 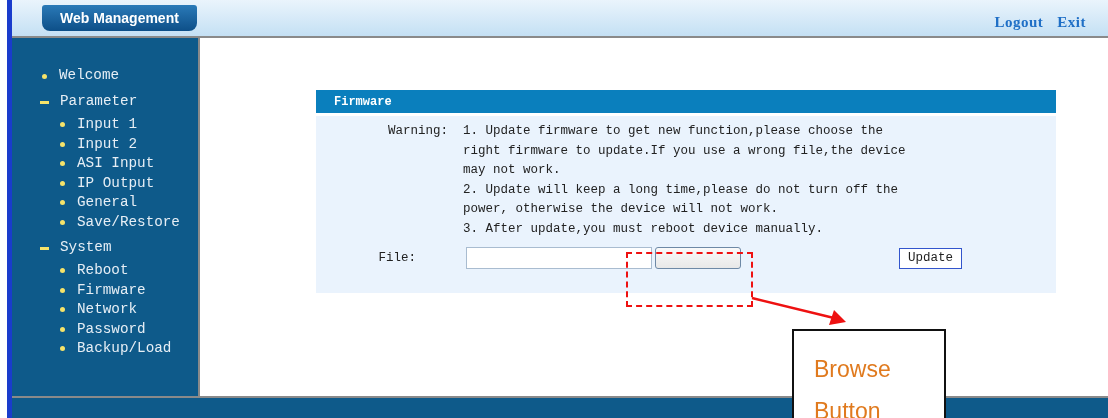 What do you see at coordinates (685, 151) in the screenshot?
I see `warning-text: 1. Update firmware to get new function,please choose the right firmware to update.If you use a wrong file,the device may not work.` at bounding box center [685, 151].